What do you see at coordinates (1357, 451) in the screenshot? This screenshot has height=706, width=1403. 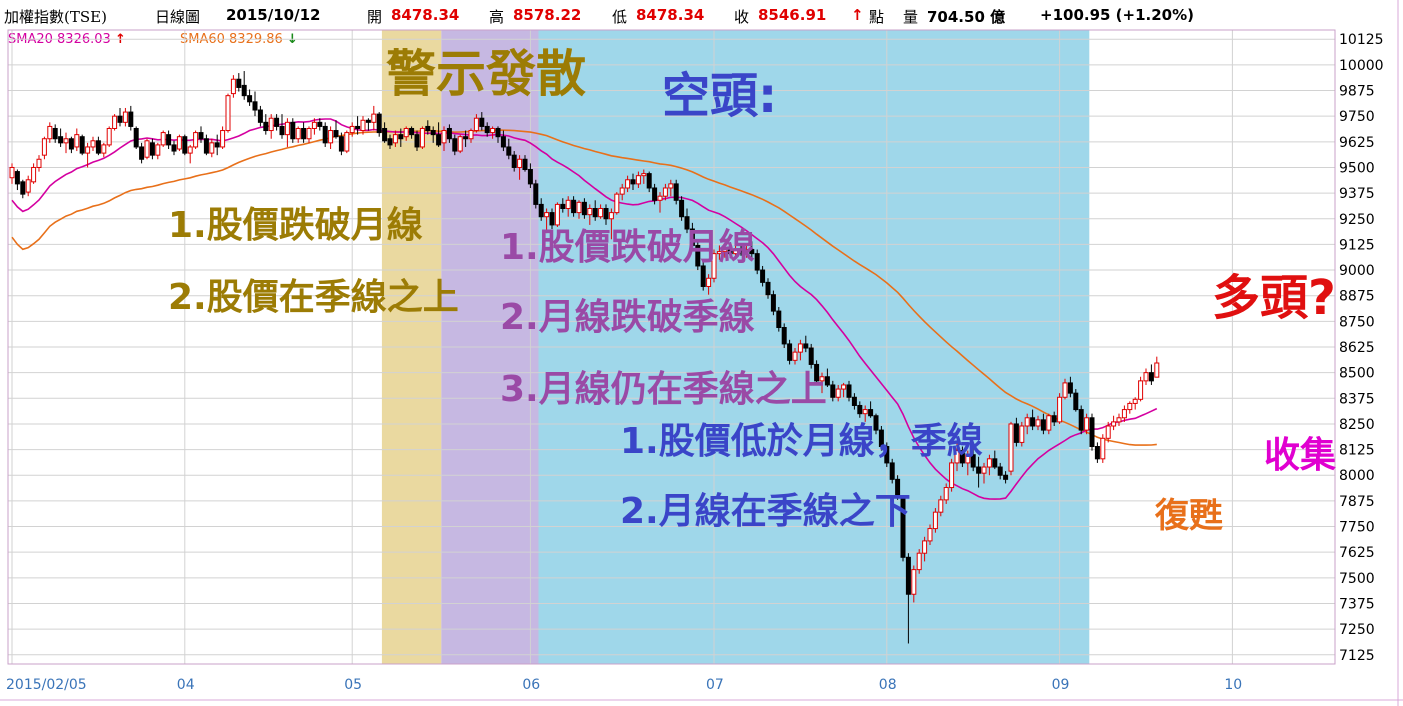 I see `y-tick-label: 8125` at bounding box center [1357, 451].